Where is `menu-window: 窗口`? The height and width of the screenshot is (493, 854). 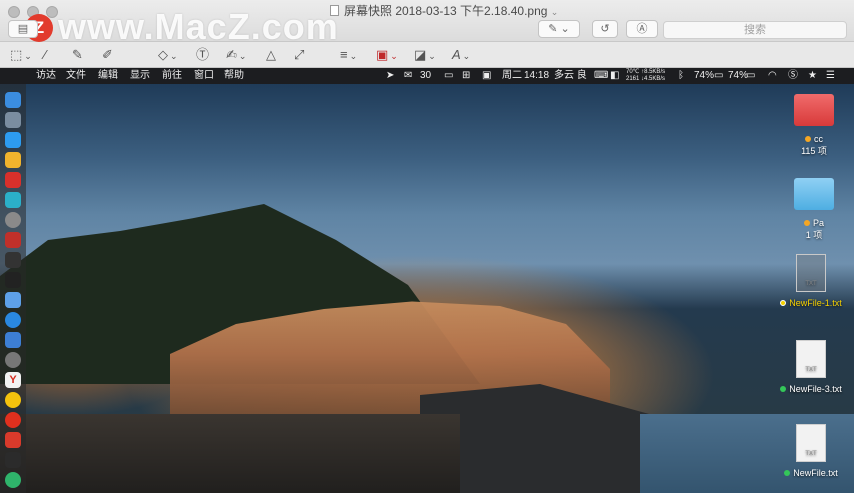 menu-window: 窗口 is located at coordinates (204, 76).